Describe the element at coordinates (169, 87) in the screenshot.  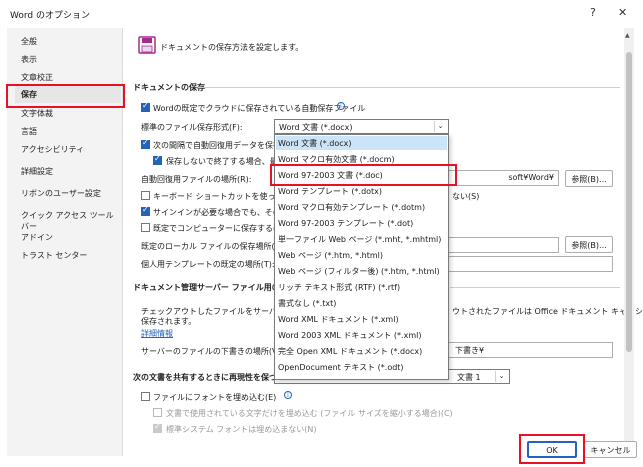
I see `section-save-documents: ドキュメントの保存` at that location.